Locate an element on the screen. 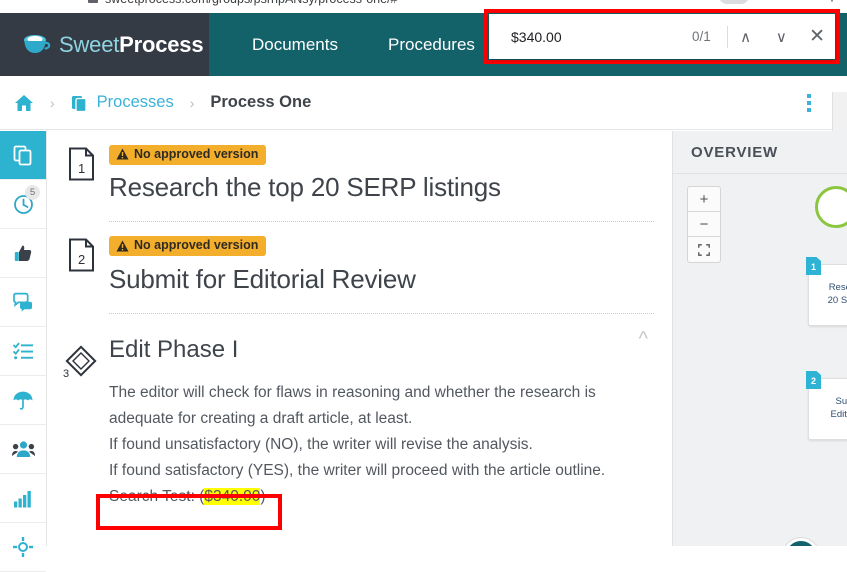 This screenshot has width=847, height=572. brand-logo: SweetProcess is located at coordinates (104, 44).